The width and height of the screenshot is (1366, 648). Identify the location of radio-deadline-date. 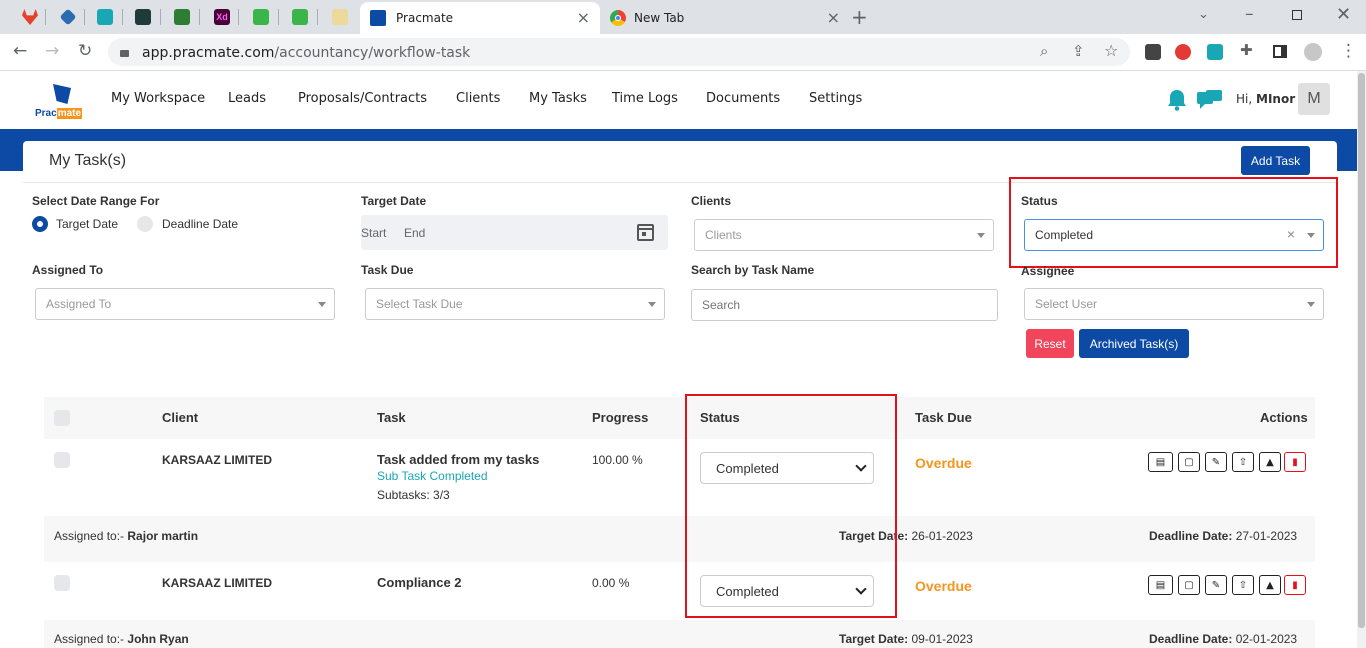
(145, 224).